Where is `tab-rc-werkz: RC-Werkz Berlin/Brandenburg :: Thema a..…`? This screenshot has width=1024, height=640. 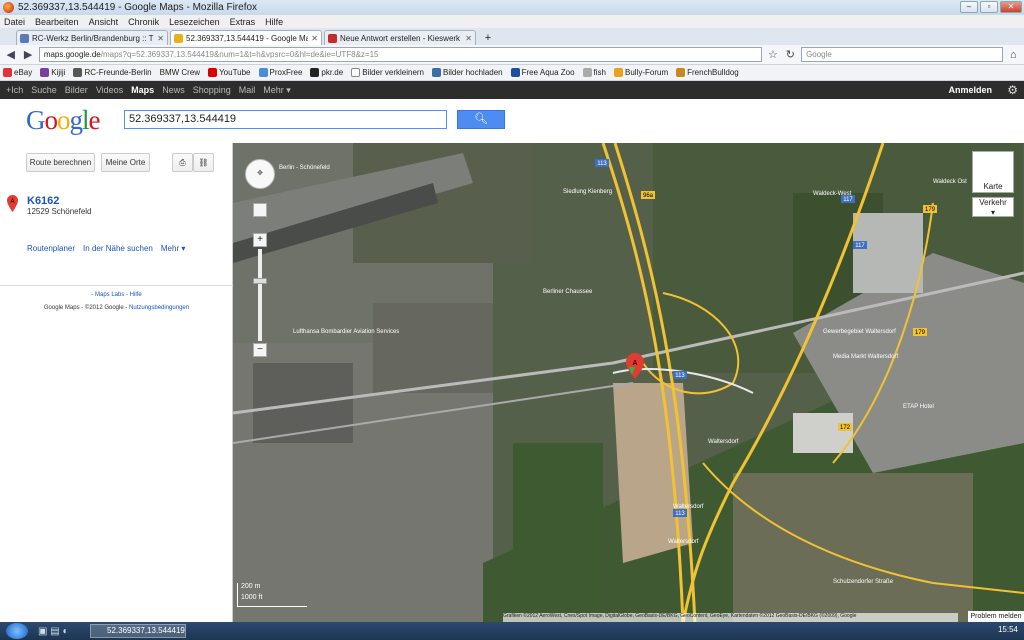 tab-rc-werkz: RC-Werkz Berlin/Brandenburg :: Thema a..… is located at coordinates (92, 37).